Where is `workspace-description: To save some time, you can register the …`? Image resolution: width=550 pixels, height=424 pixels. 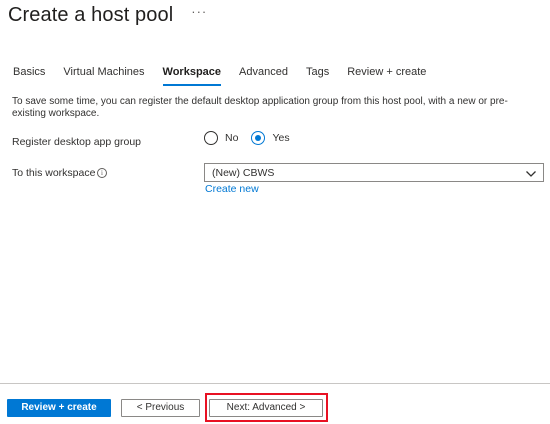
workspace-description: To save some time, you can register the … is located at coordinates (260, 107).